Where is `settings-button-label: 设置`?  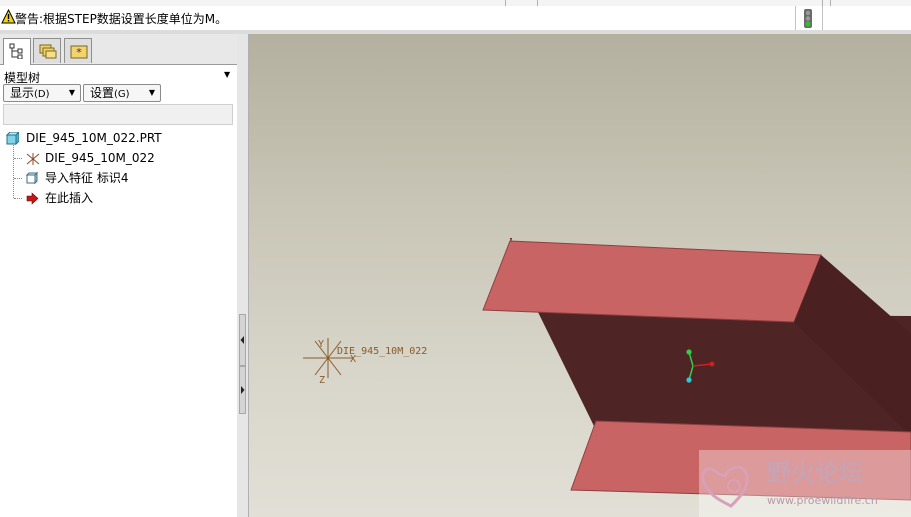
settings-button-label: 设置 is located at coordinates (102, 93).